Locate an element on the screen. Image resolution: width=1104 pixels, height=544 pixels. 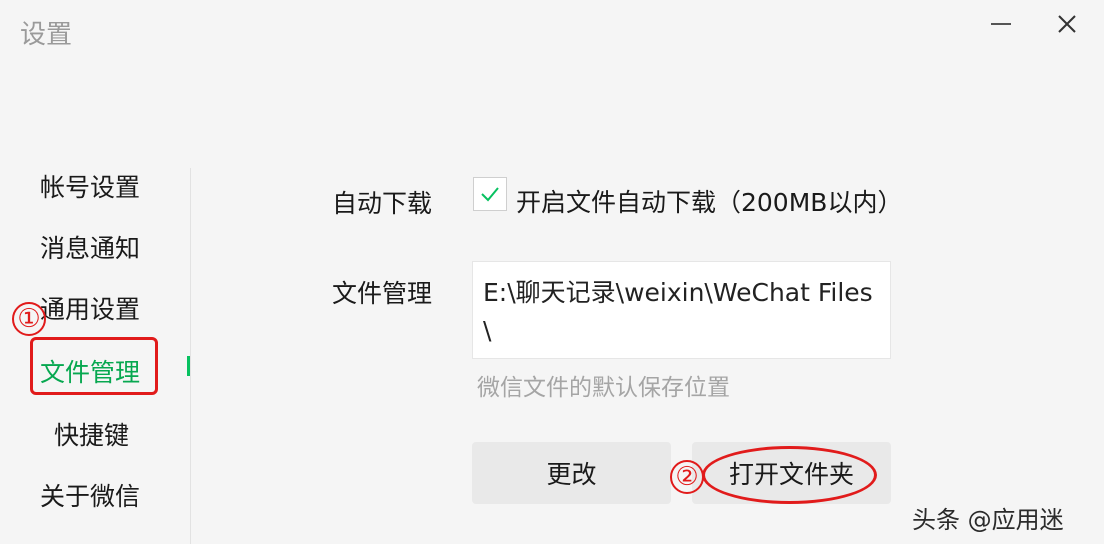
nav-item-notifications: 消息通知 is located at coordinates (90, 247).